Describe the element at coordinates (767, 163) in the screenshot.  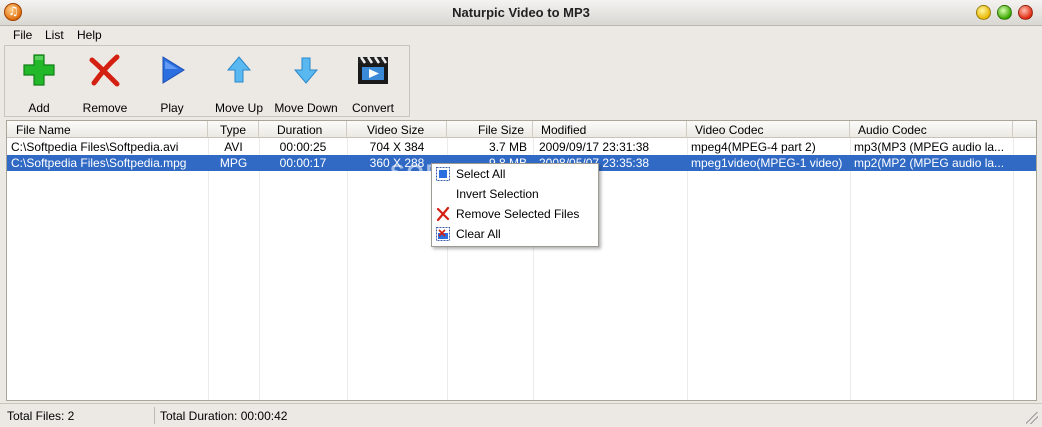
I see `cell-video-codec: mpeg1video(MPEG-1 video)` at that location.